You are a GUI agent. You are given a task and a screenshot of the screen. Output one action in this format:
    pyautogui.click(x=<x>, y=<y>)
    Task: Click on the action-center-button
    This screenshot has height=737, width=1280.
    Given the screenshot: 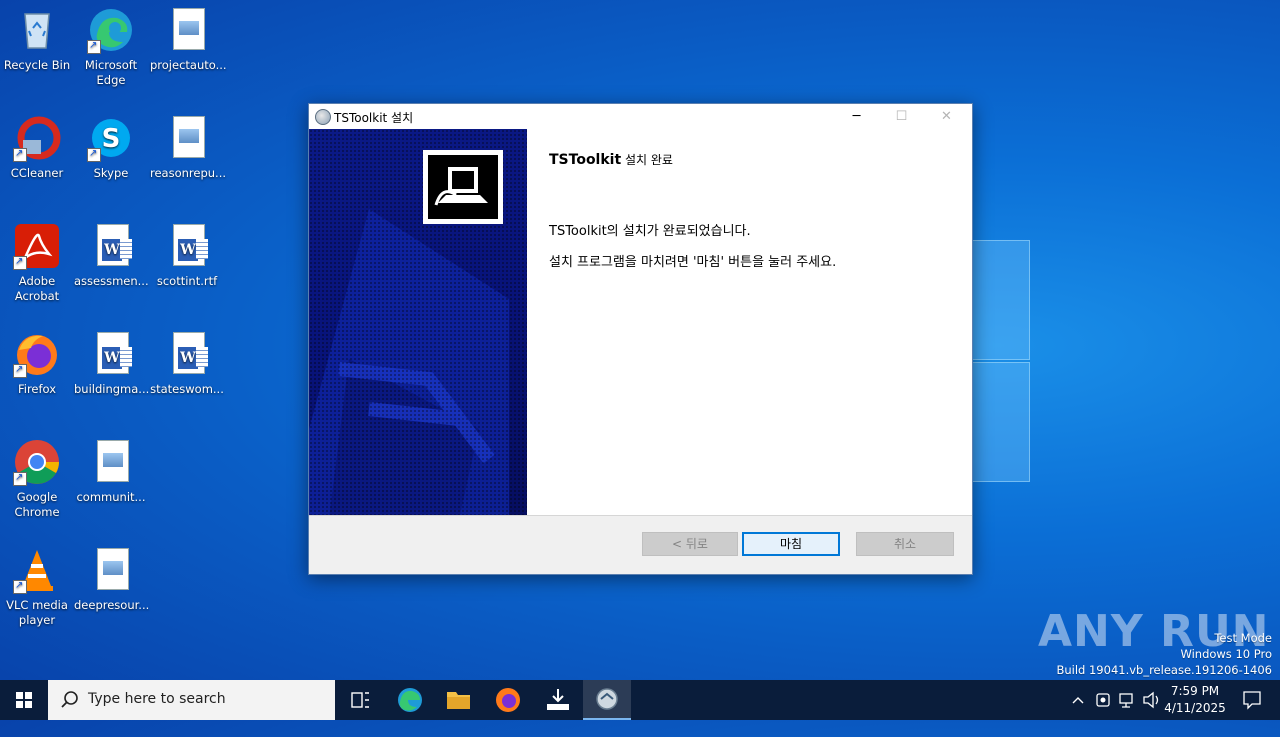 What is the action you would take?
    pyautogui.click(x=1252, y=700)
    